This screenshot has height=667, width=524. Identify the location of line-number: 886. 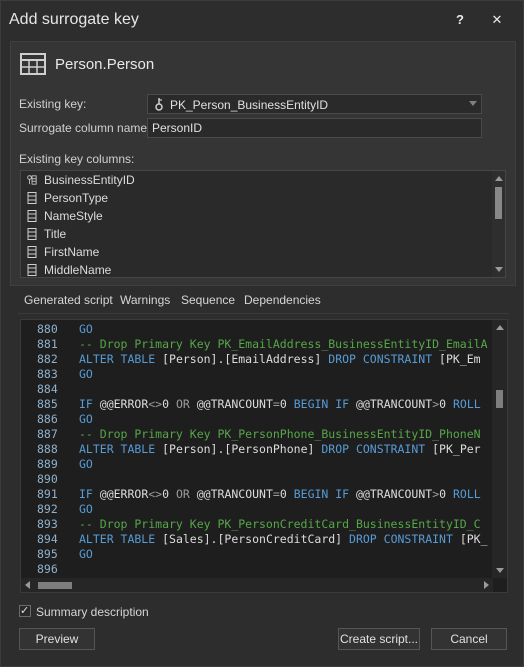
(47, 419).